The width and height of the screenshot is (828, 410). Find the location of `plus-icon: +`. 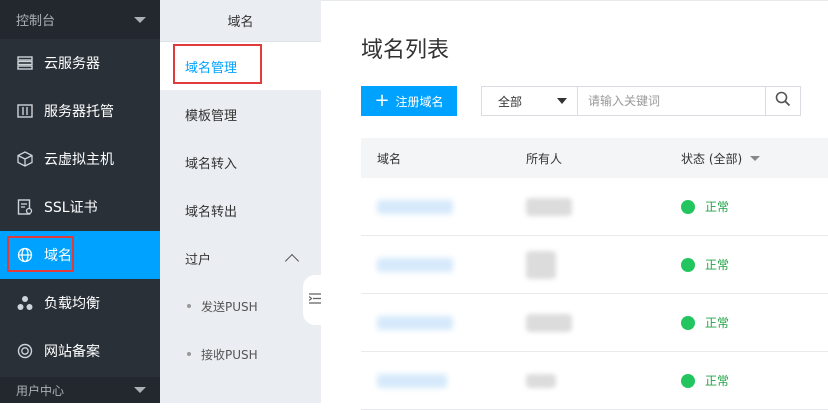

plus-icon: + is located at coordinates (382, 100).